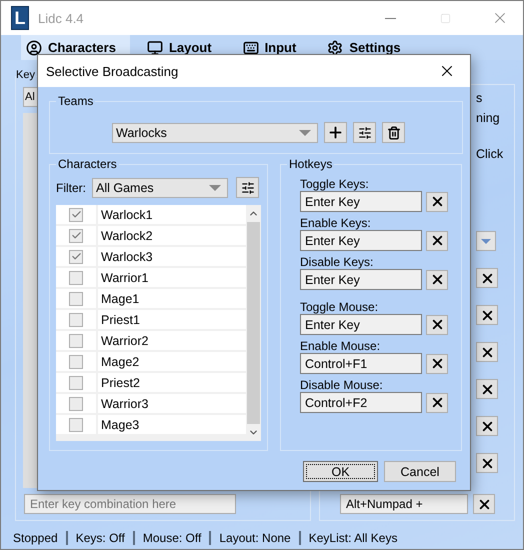 The height and width of the screenshot is (550, 524). Describe the element at coordinates (172, 403) in the screenshot. I see `character-name: Warrior3` at that location.